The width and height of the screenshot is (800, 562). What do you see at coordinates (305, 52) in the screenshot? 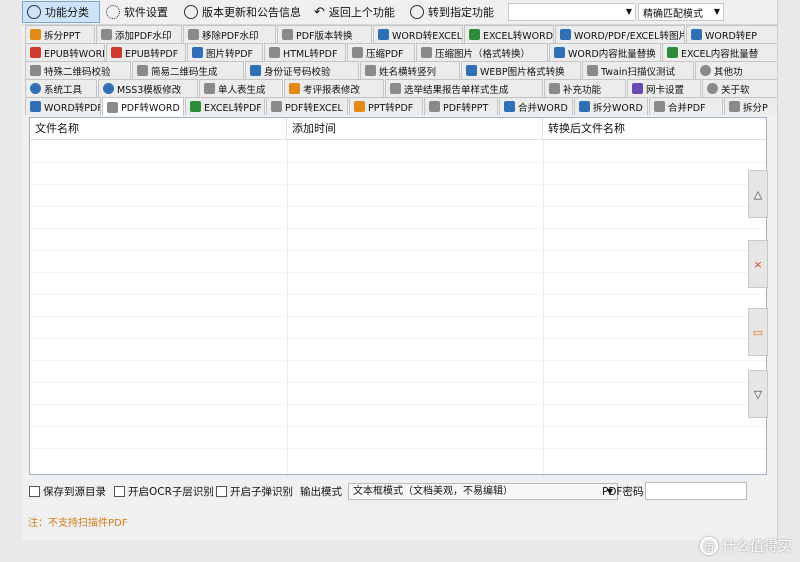
I see `tab-html-to-pdf: HTML转PDF` at bounding box center [305, 52].